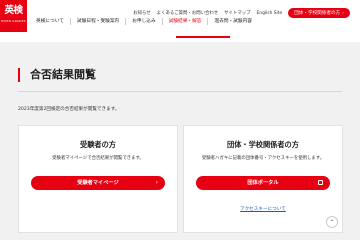 Image resolution: width=360 pixels, height=240 pixels. I want to click on intro-text: 2023年度第2回検定の合否結果が閲覧できます。, so click(69, 109).